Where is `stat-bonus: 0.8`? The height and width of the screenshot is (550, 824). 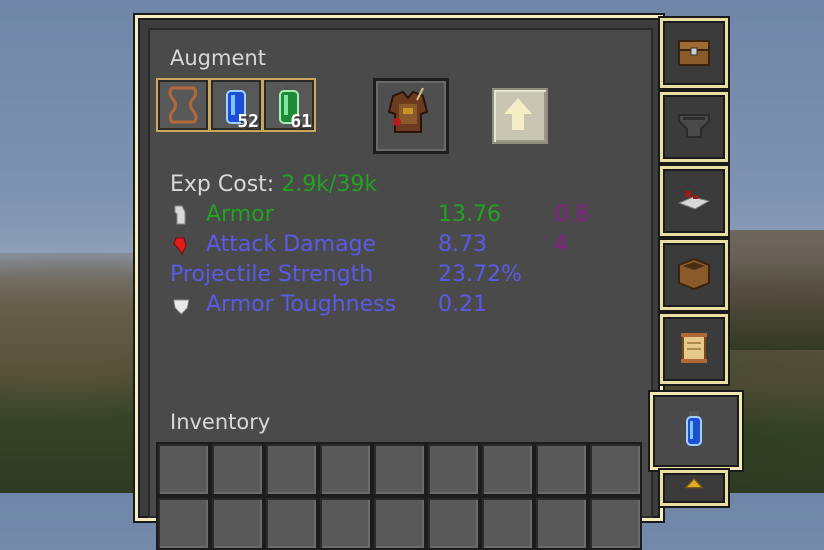 stat-bonus: 0.8 is located at coordinates (571, 214).